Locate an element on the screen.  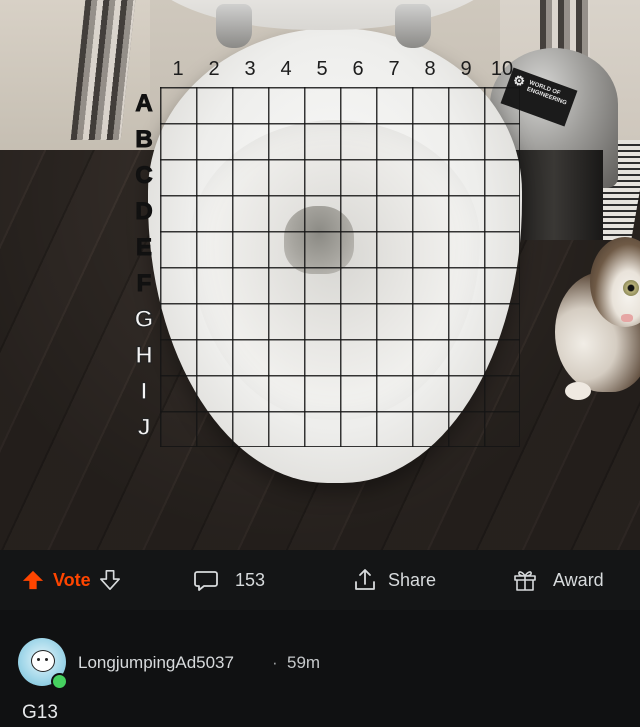
grid-row-label: D is located at coordinates (144, 212).